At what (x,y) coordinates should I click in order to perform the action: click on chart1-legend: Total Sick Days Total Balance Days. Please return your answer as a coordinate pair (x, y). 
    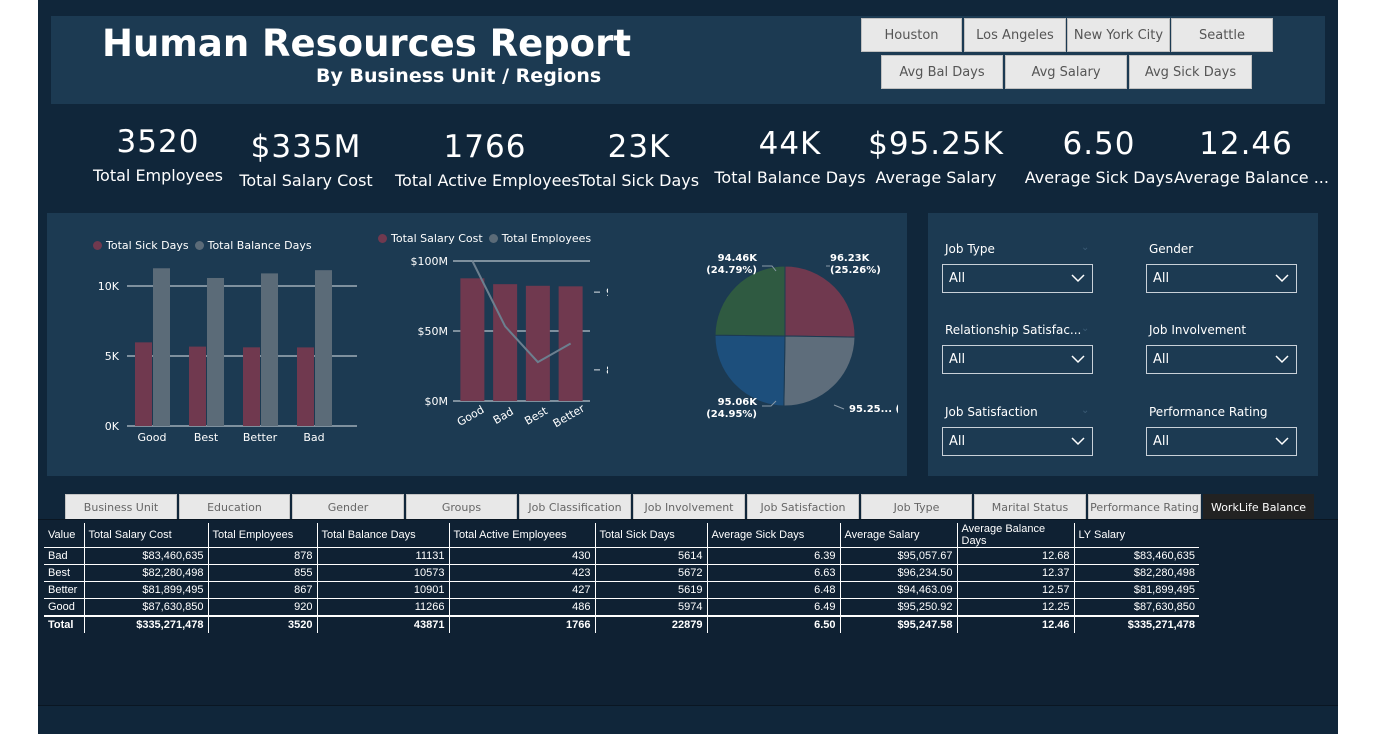
    Looking at the image, I should click on (202, 245).